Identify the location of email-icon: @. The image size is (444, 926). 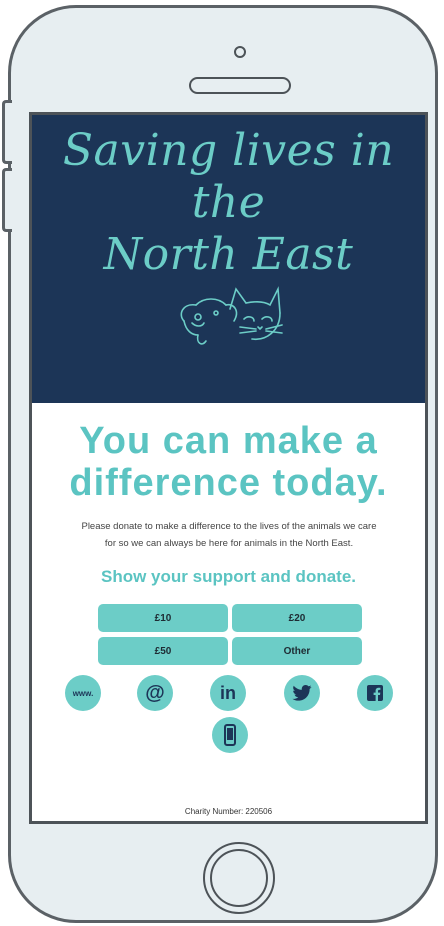
(155, 693).